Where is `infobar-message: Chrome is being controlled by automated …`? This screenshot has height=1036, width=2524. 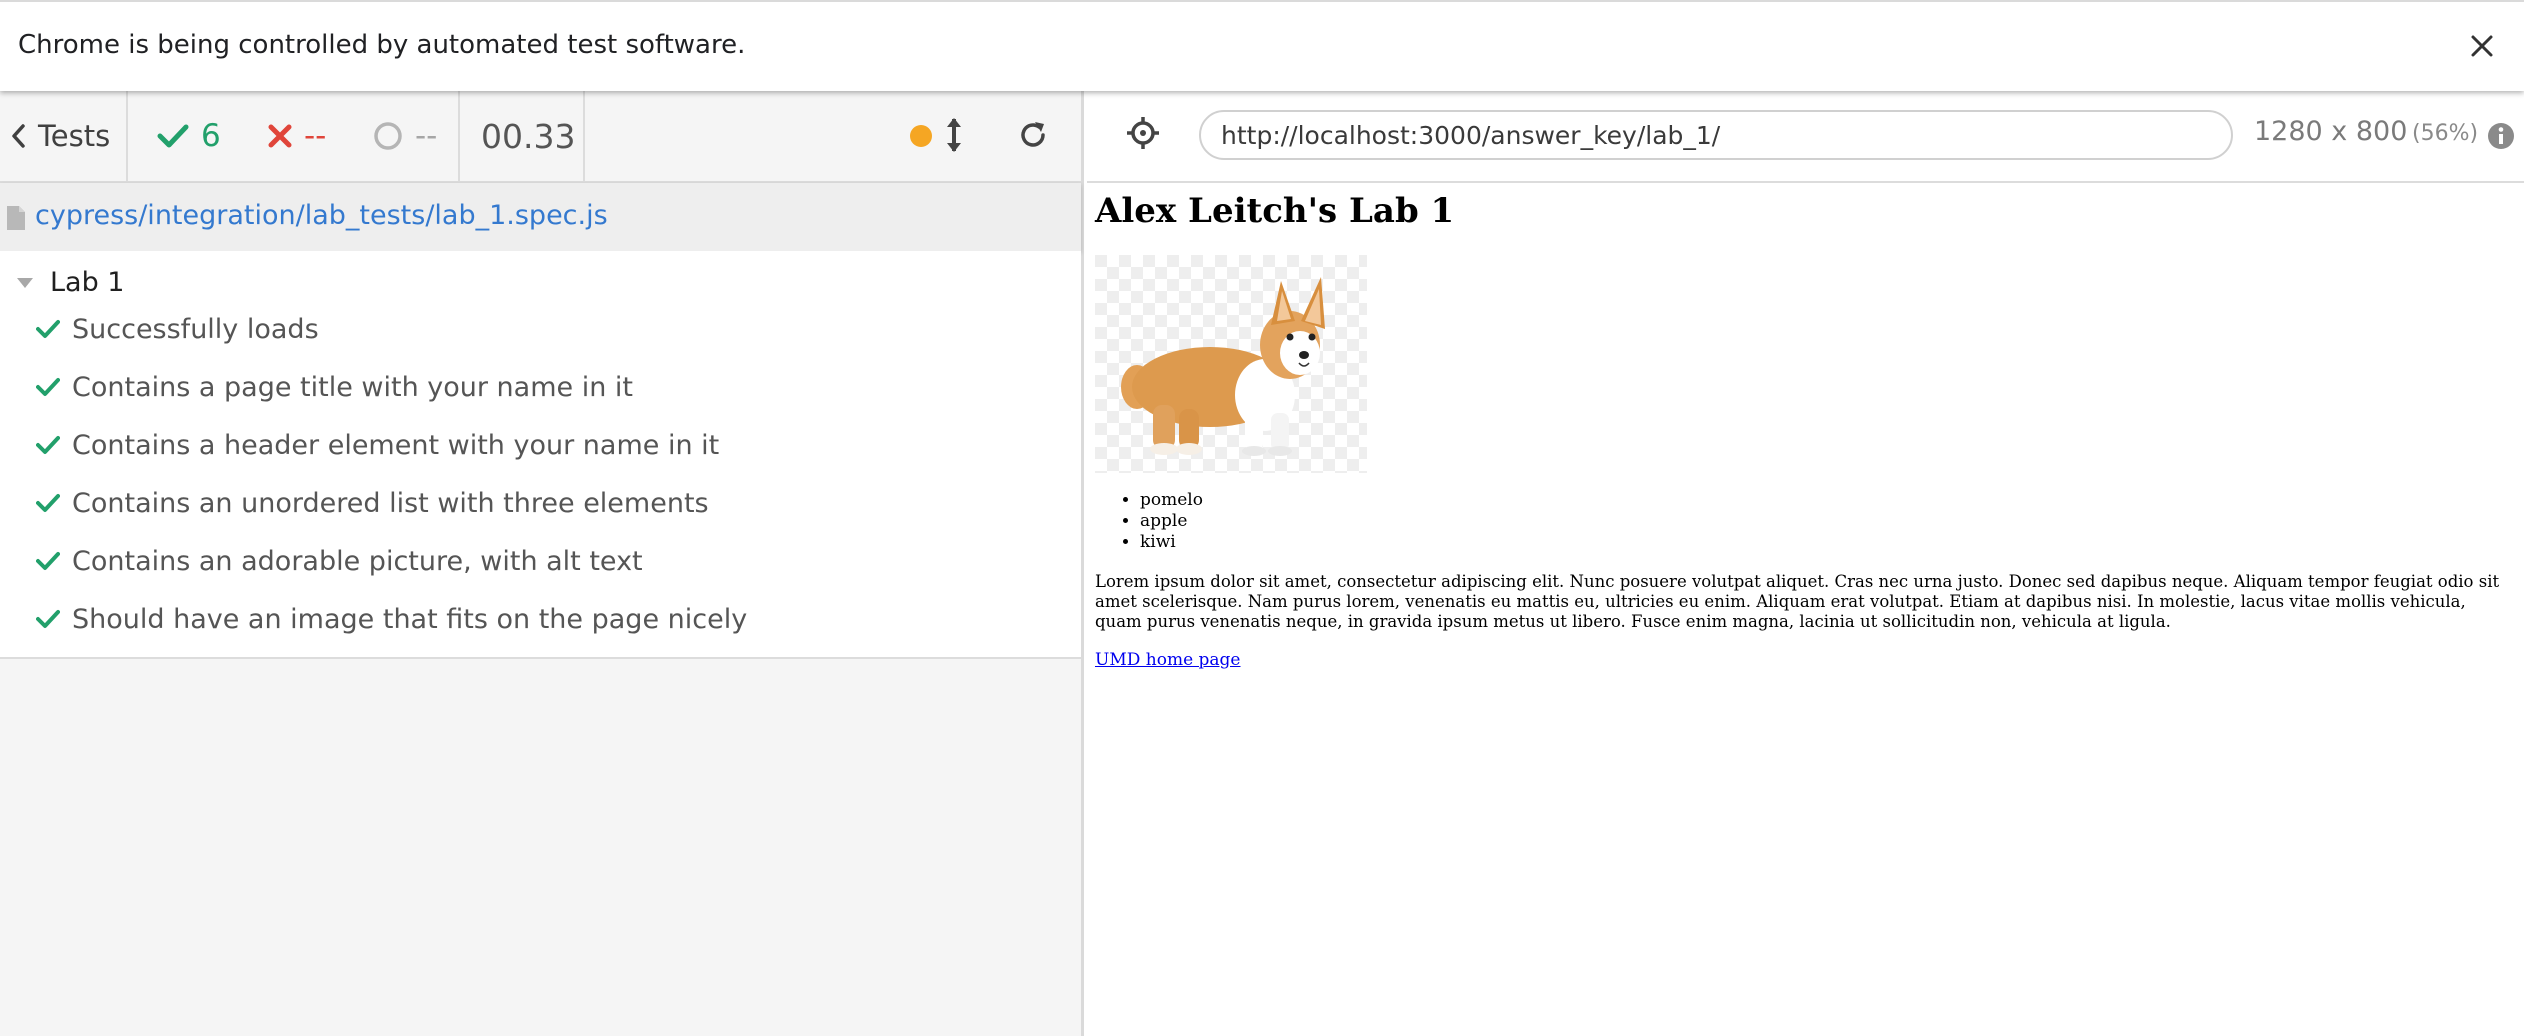
infobar-message: Chrome is being controlled by automated … is located at coordinates (382, 45).